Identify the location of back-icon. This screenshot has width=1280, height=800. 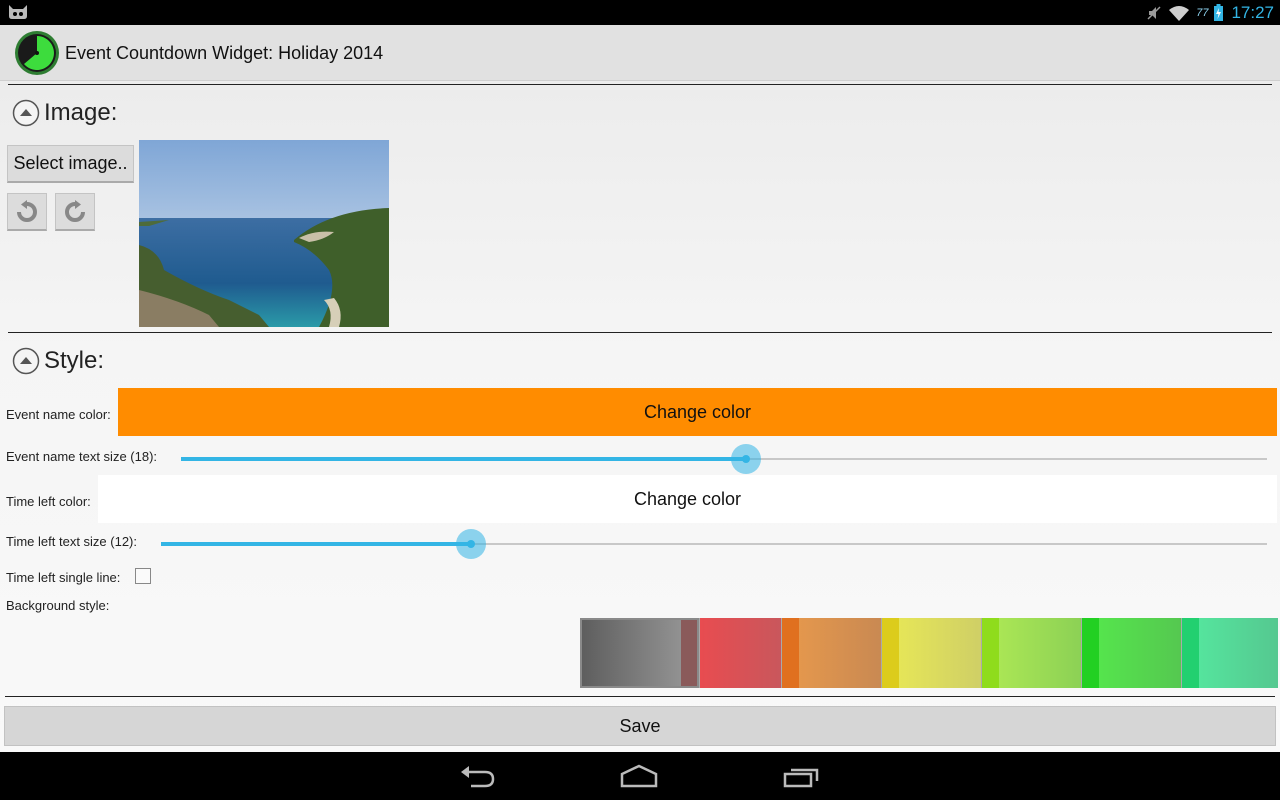
(477, 776).